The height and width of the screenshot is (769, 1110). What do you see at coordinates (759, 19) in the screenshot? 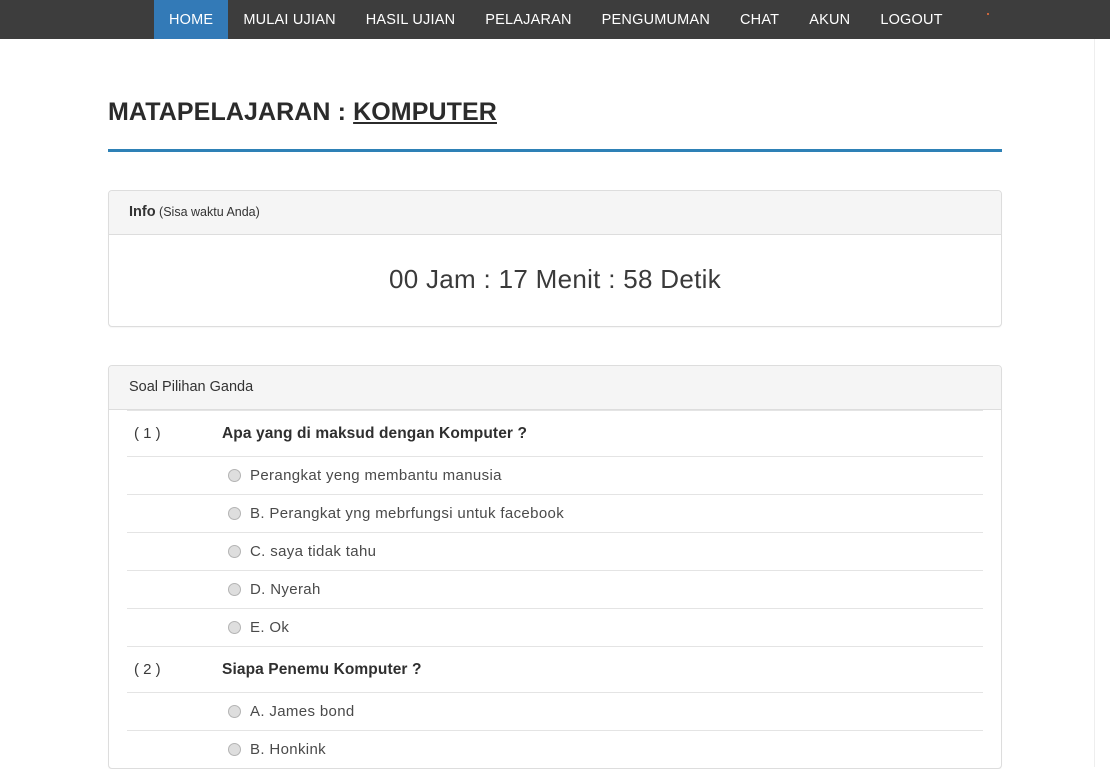
I see `nav-item-chat: CHAT` at bounding box center [759, 19].